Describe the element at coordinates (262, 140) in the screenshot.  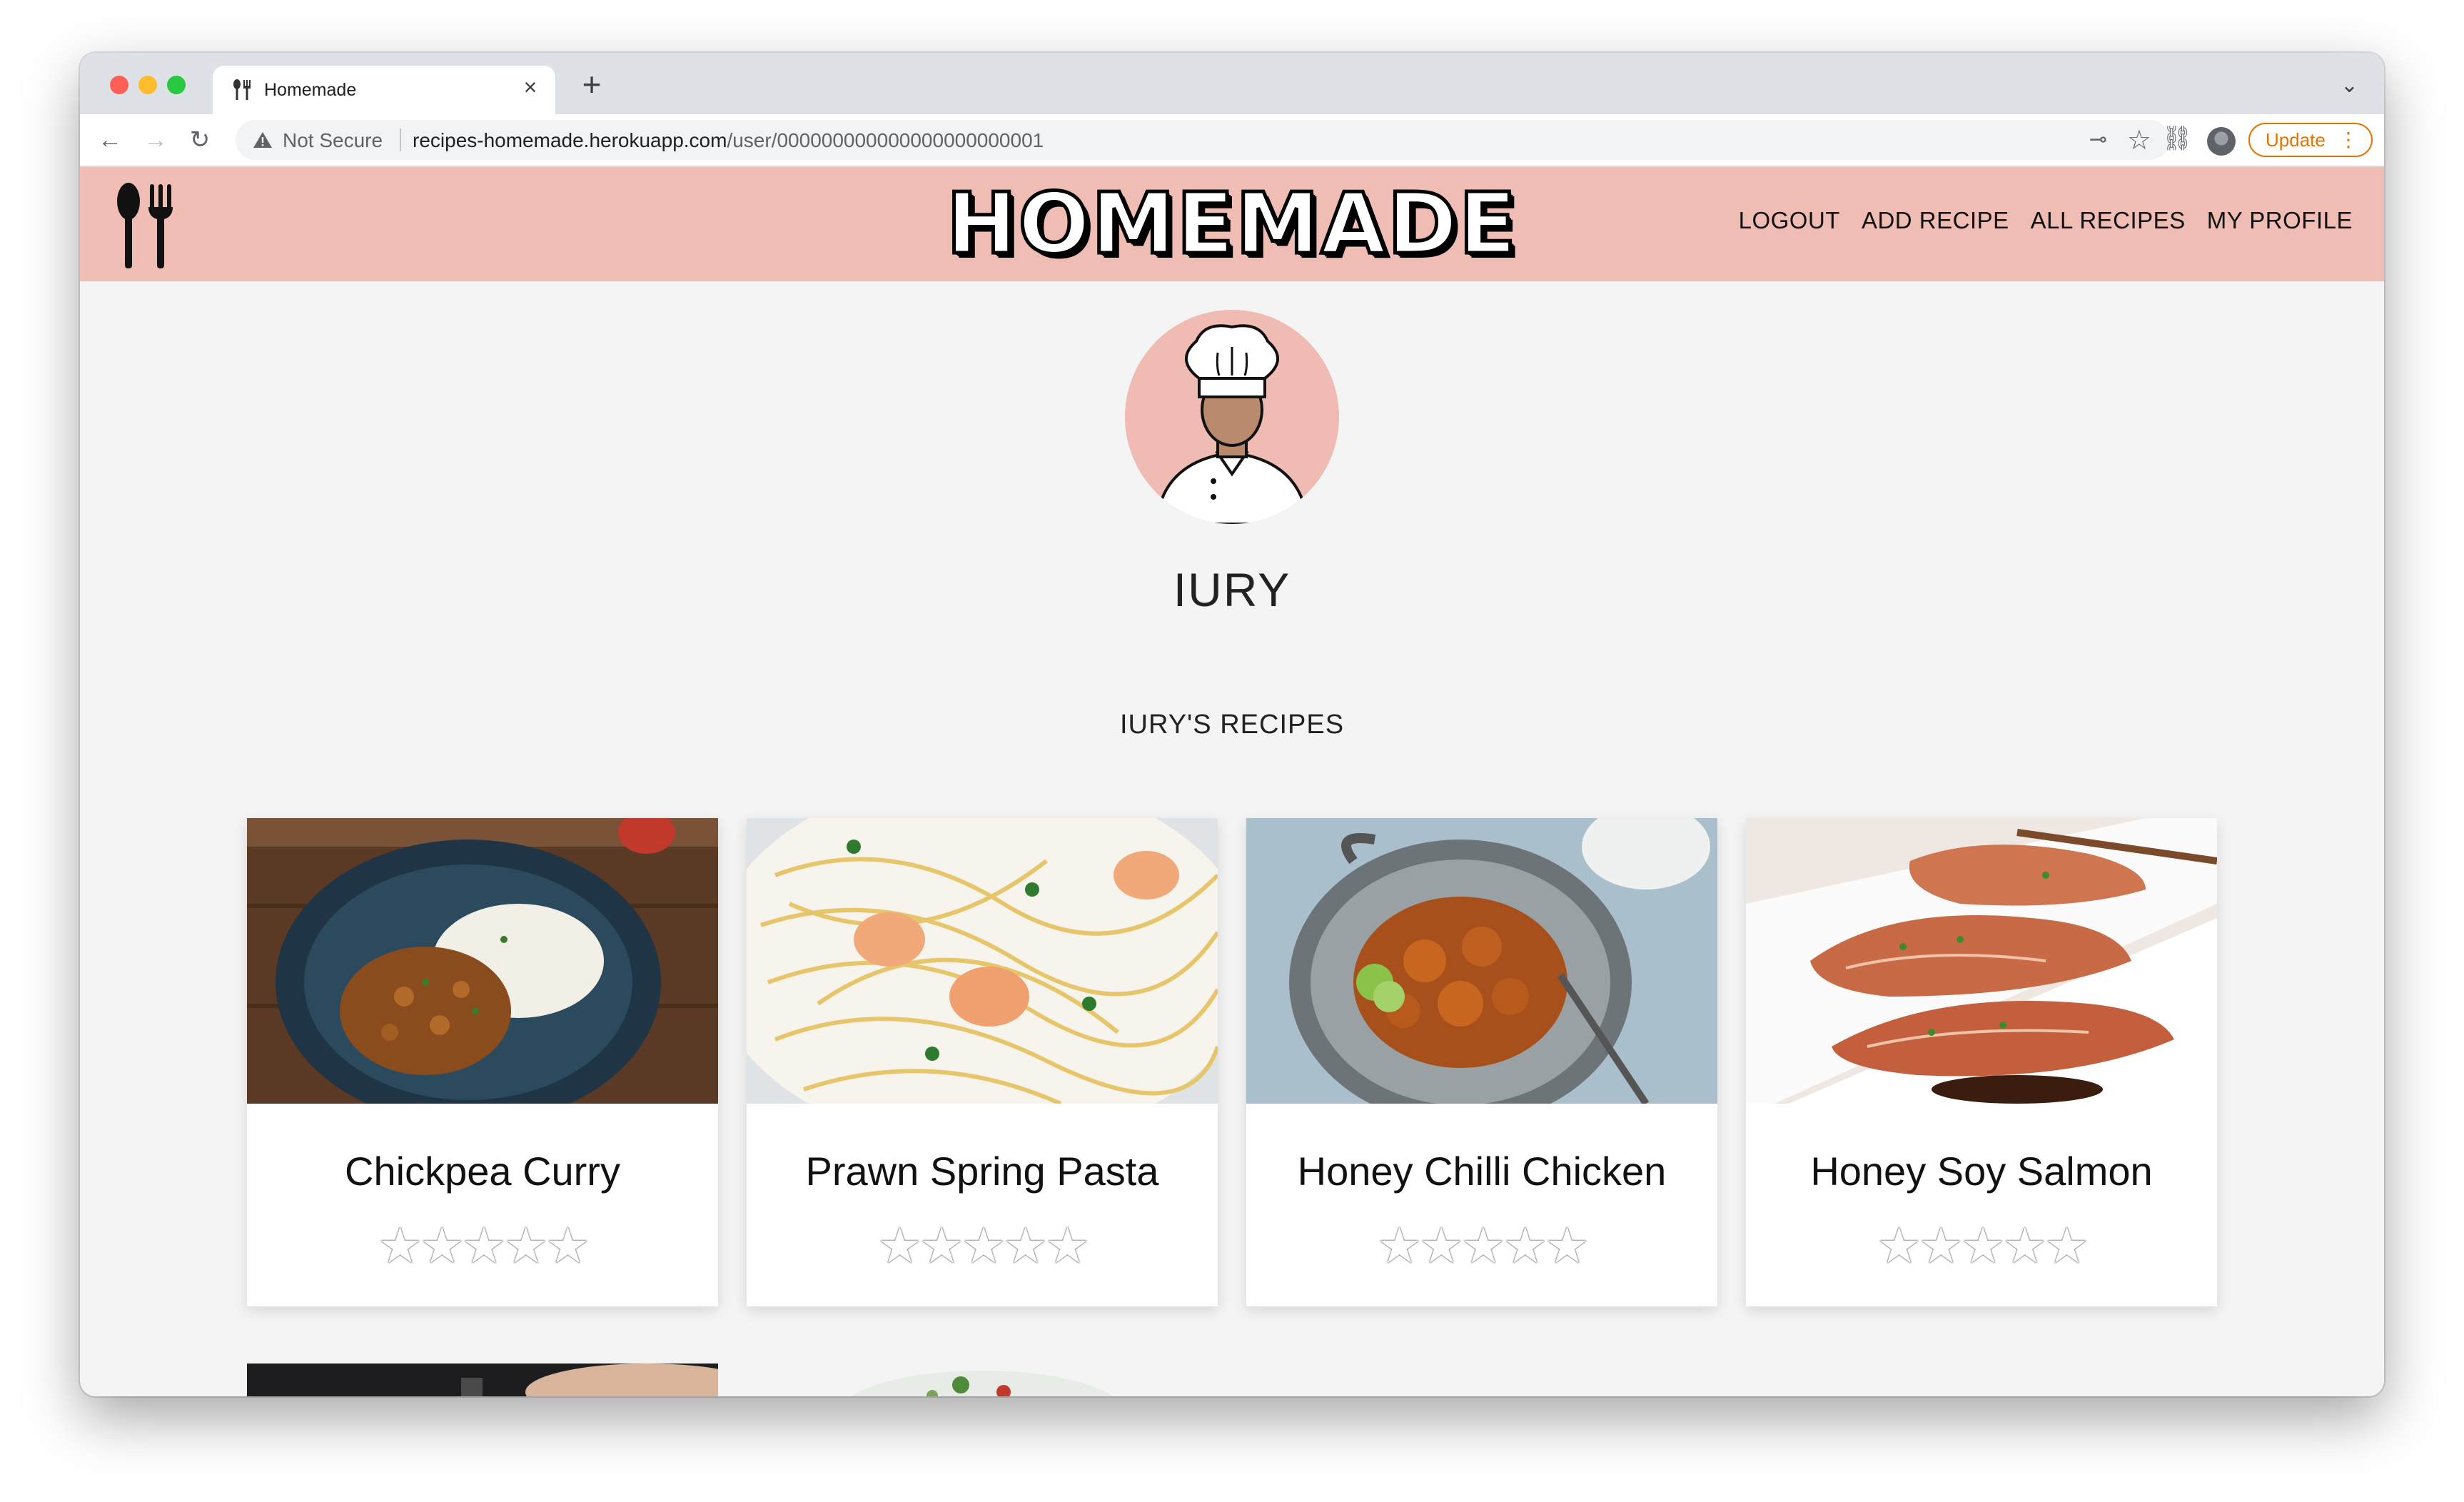
I see `warning-icon` at that location.